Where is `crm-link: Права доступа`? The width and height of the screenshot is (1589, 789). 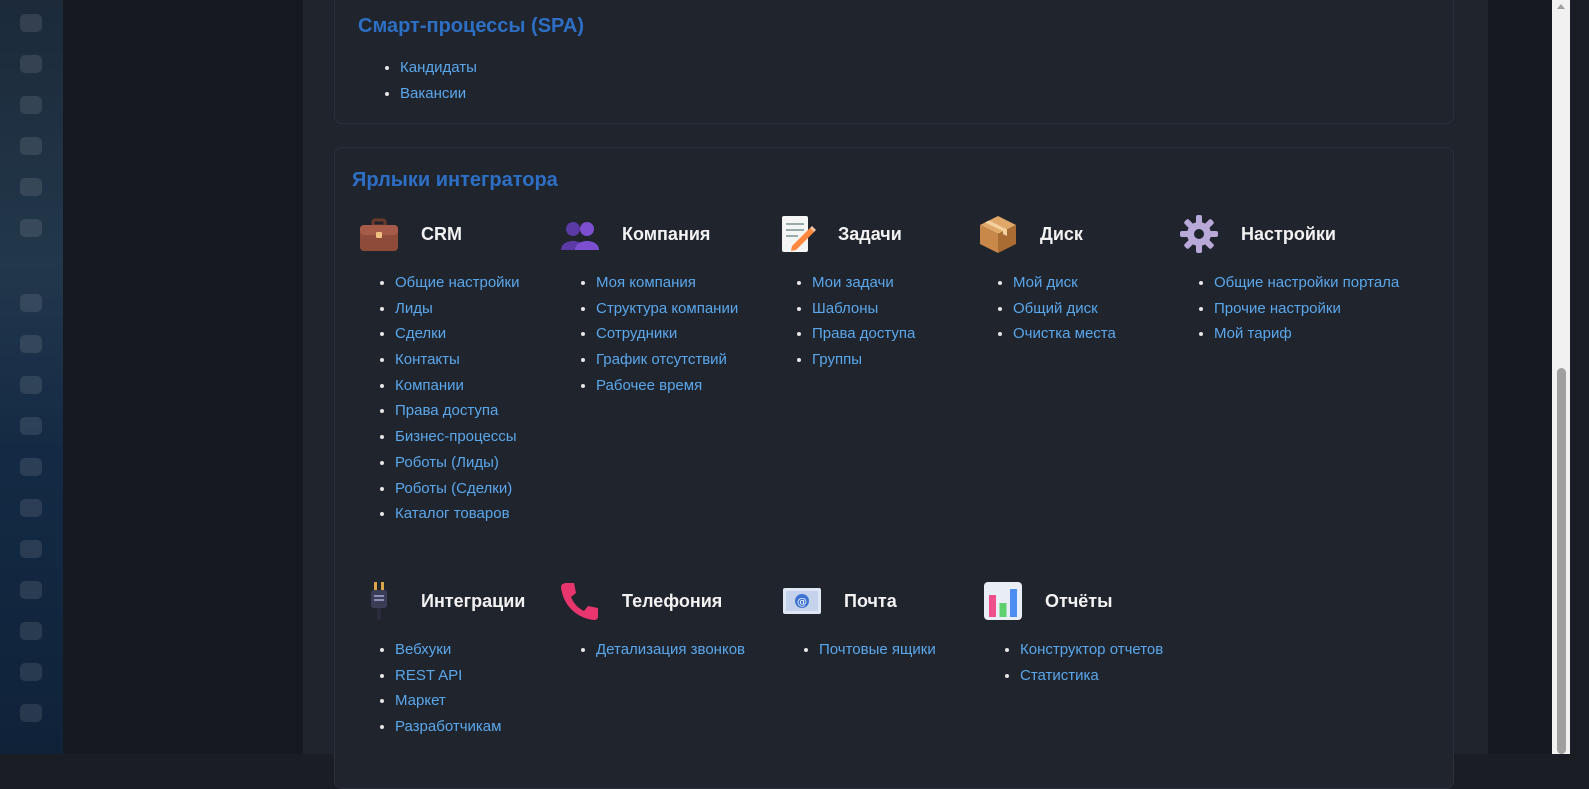
crm-link: Права доступа is located at coordinates (446, 410).